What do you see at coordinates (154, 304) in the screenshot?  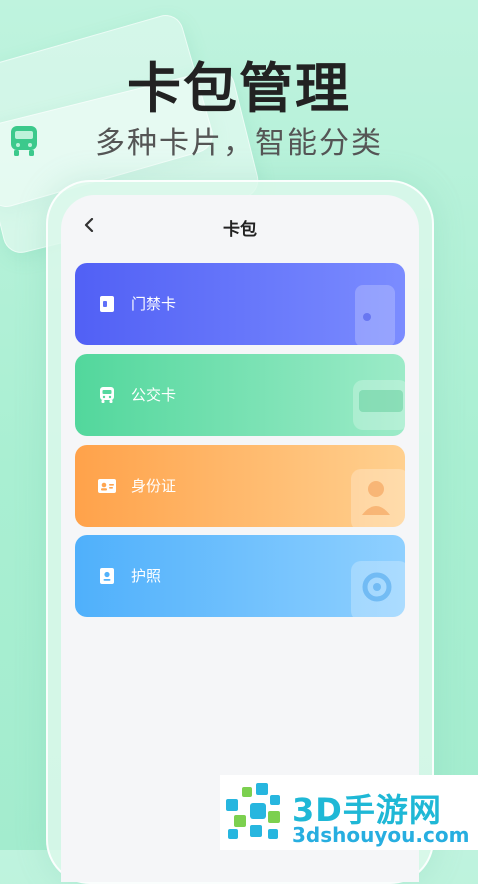 I see `card-label: 门禁卡` at bounding box center [154, 304].